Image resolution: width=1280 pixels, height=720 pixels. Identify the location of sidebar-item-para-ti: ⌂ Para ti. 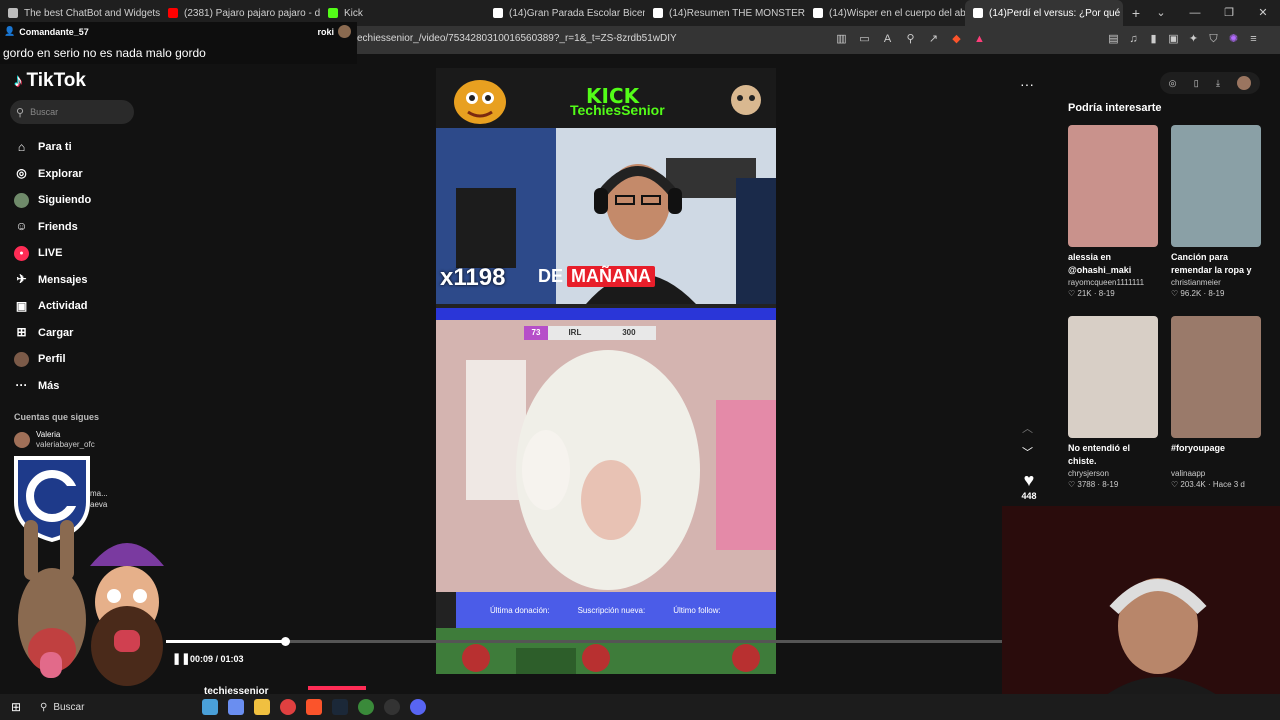
(52, 147).